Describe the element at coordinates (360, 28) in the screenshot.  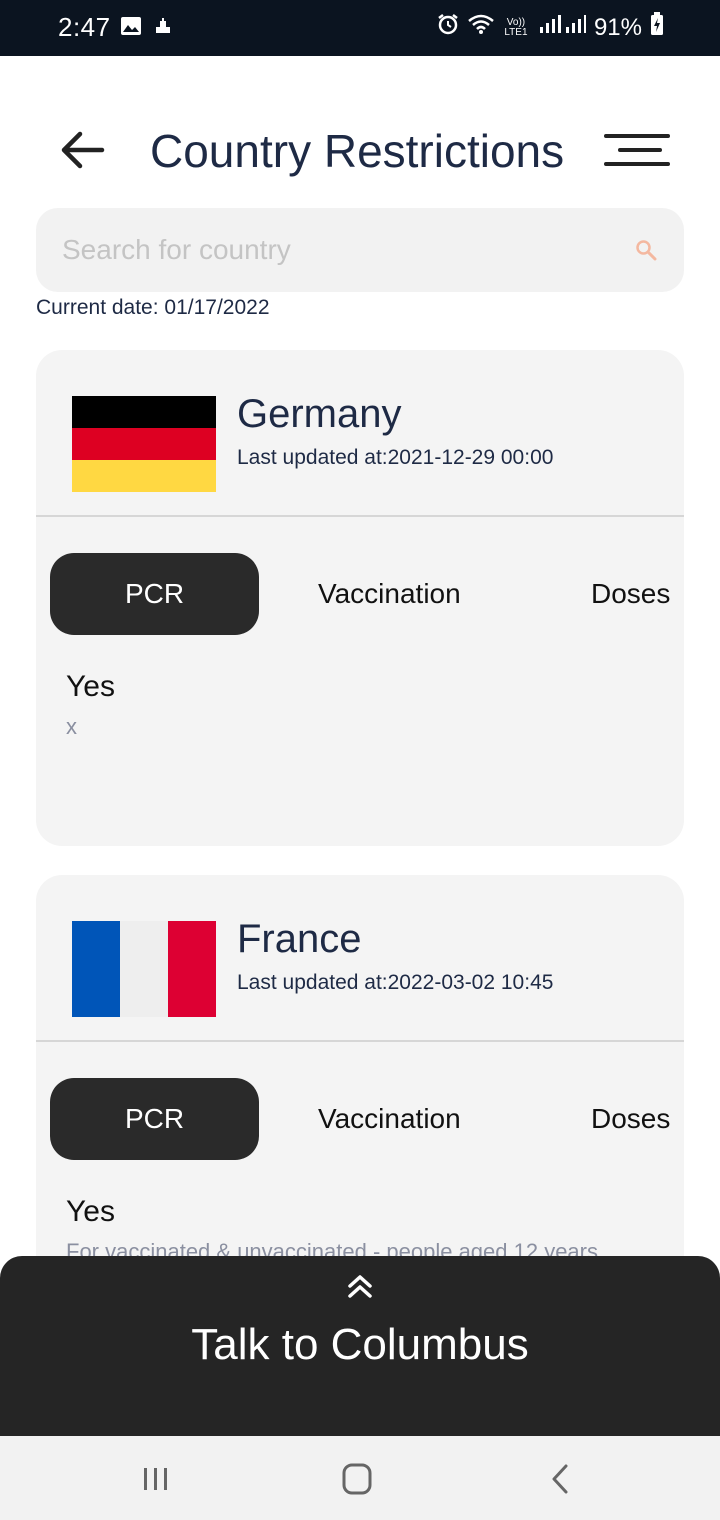
I see `status-bar: 2:47 Vo)) LTE1 91%` at that location.